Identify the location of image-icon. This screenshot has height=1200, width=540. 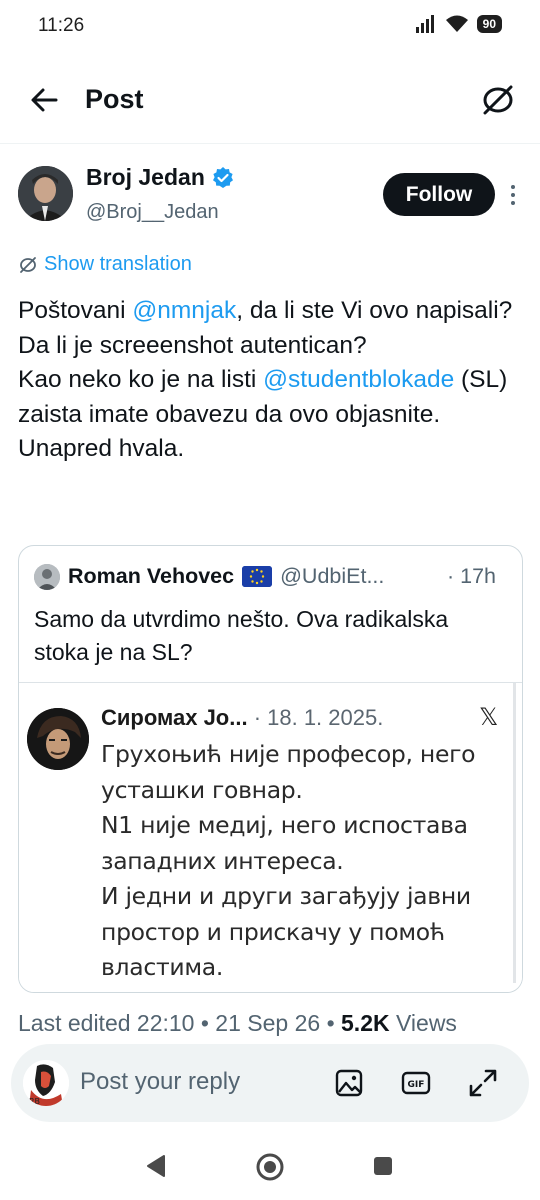
(349, 1083).